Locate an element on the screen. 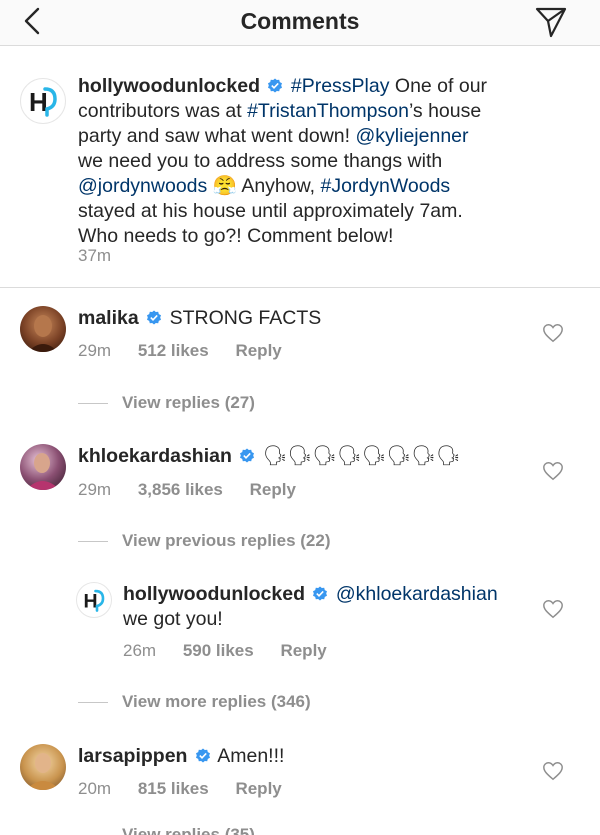 The image size is (600, 835). reply-meta: 26m 590 likes Reply is located at coordinates (236, 651).